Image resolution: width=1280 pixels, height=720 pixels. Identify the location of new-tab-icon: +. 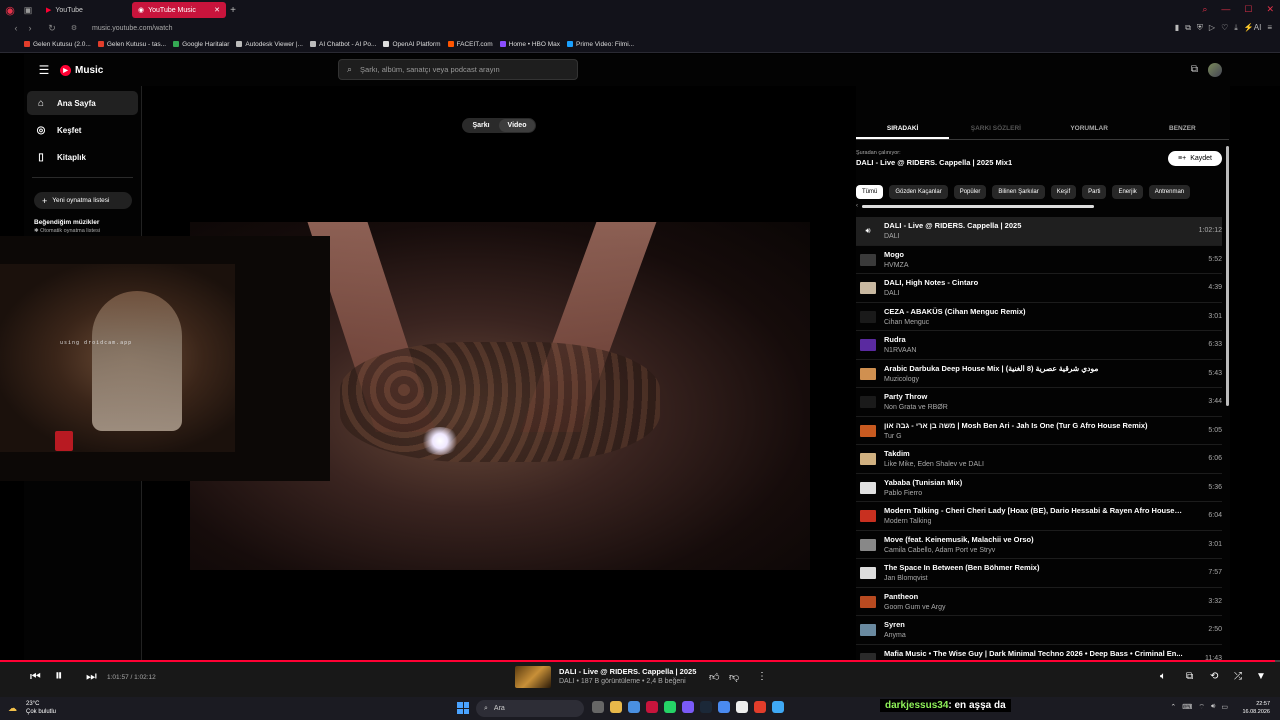
(233, 10).